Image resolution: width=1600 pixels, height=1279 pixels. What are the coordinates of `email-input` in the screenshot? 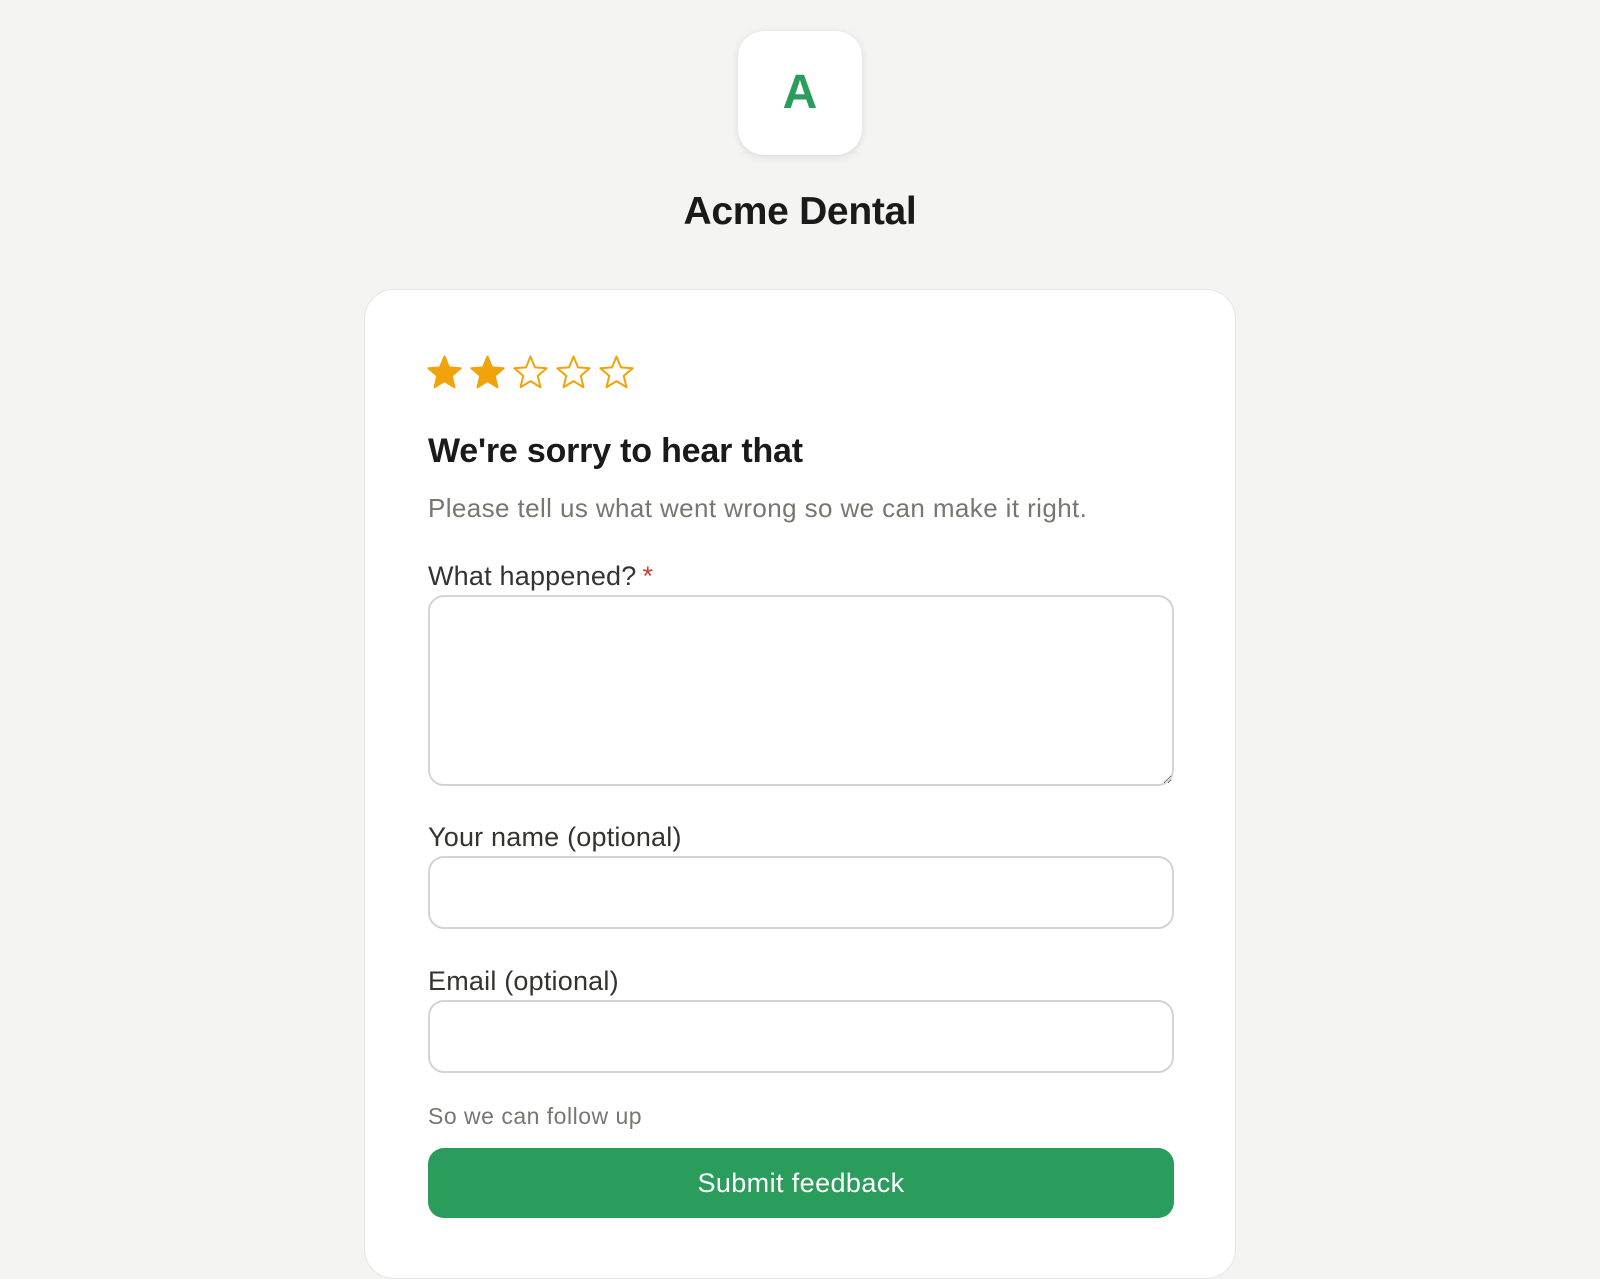 It's located at (801, 1036).